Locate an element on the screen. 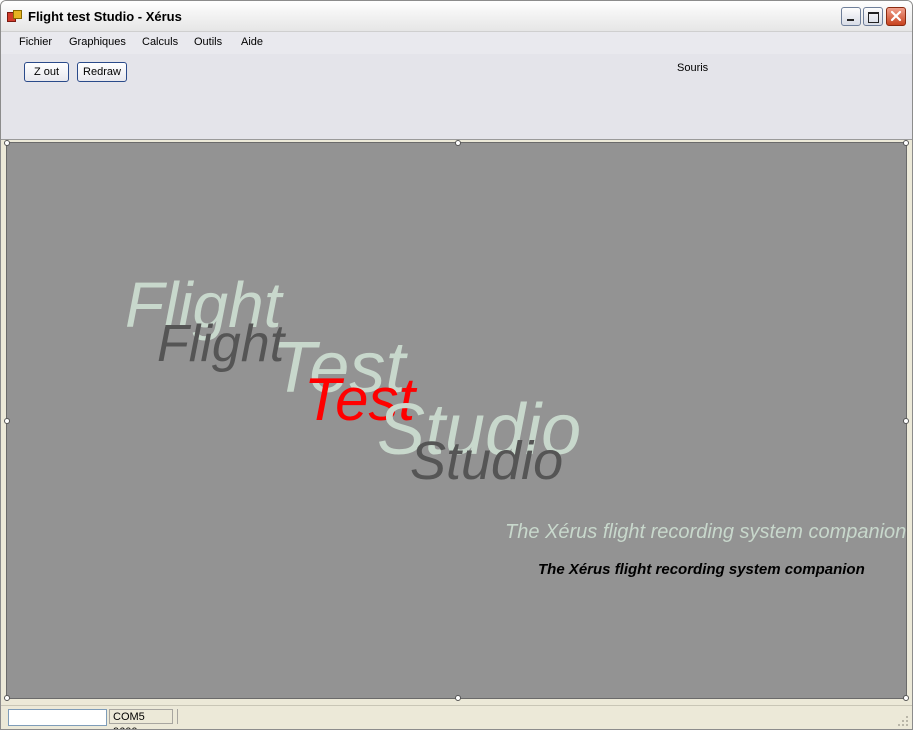  minimize-button is located at coordinates (851, 16).